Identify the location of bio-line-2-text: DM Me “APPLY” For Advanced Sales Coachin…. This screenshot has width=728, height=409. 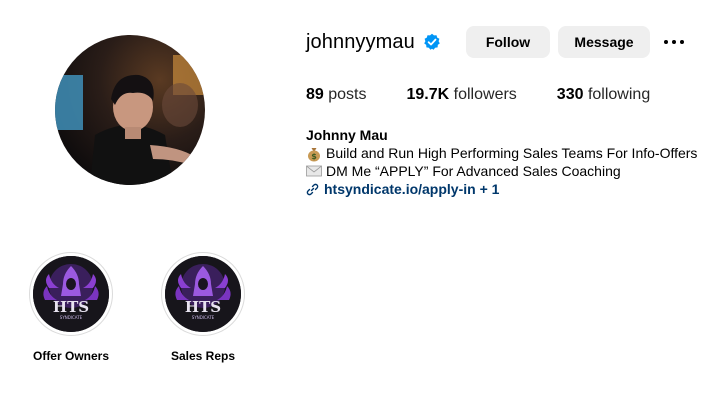
(473, 171).